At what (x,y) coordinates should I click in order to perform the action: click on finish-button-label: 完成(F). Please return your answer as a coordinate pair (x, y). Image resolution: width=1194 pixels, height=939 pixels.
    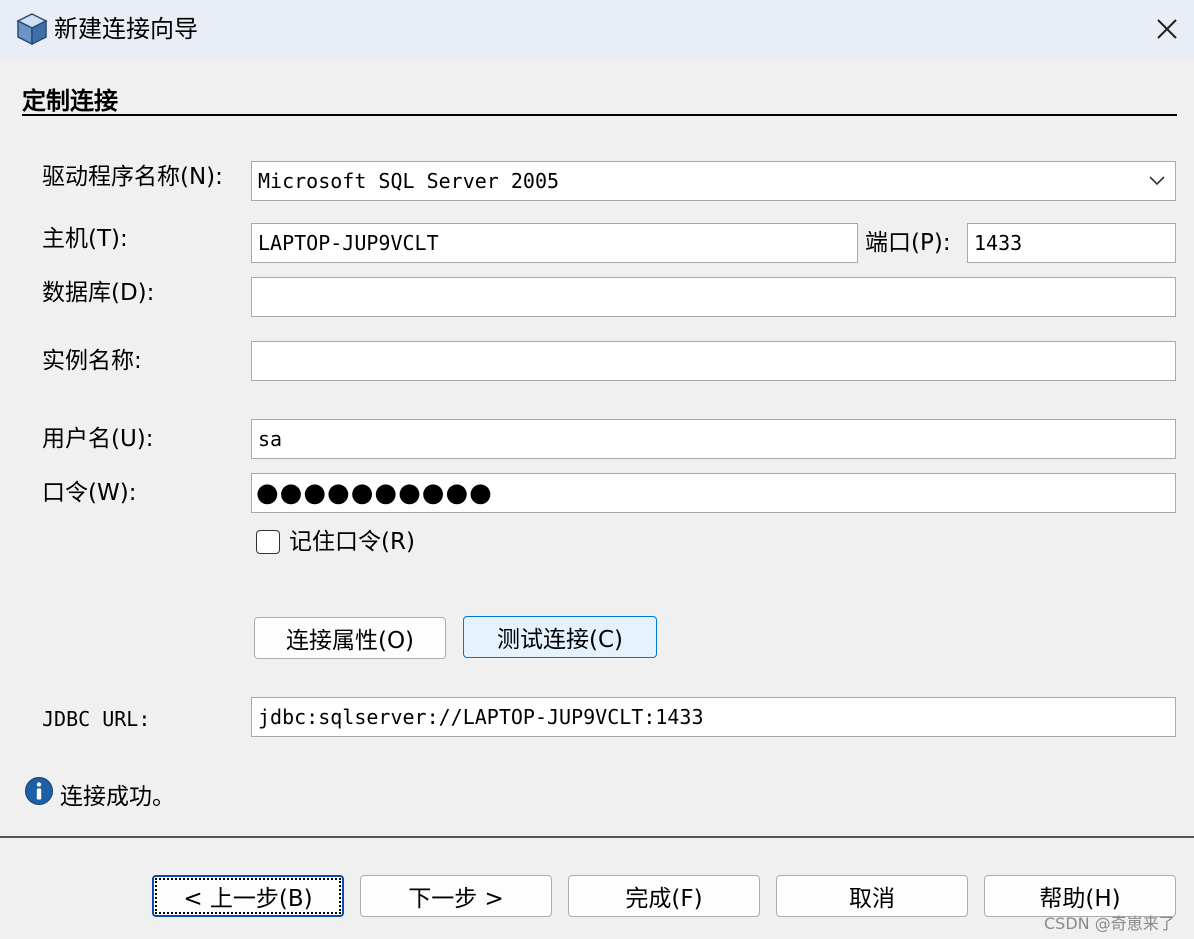
    Looking at the image, I should click on (664, 899).